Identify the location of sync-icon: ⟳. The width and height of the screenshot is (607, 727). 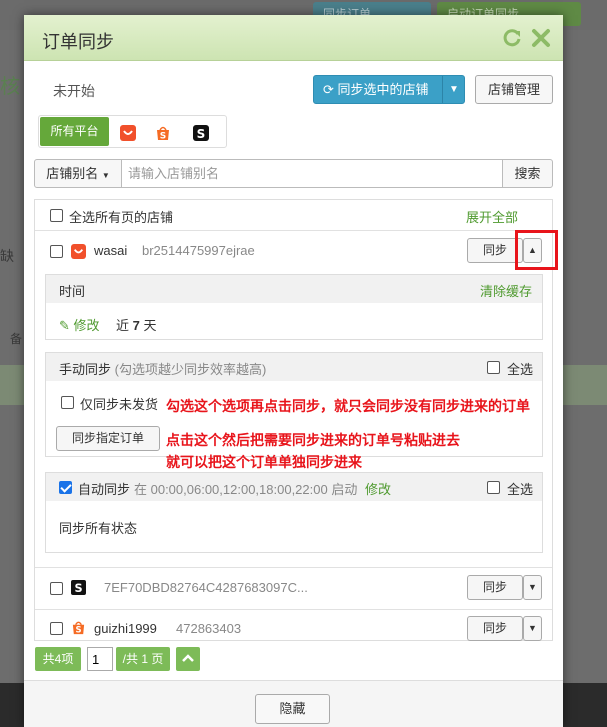
(328, 89).